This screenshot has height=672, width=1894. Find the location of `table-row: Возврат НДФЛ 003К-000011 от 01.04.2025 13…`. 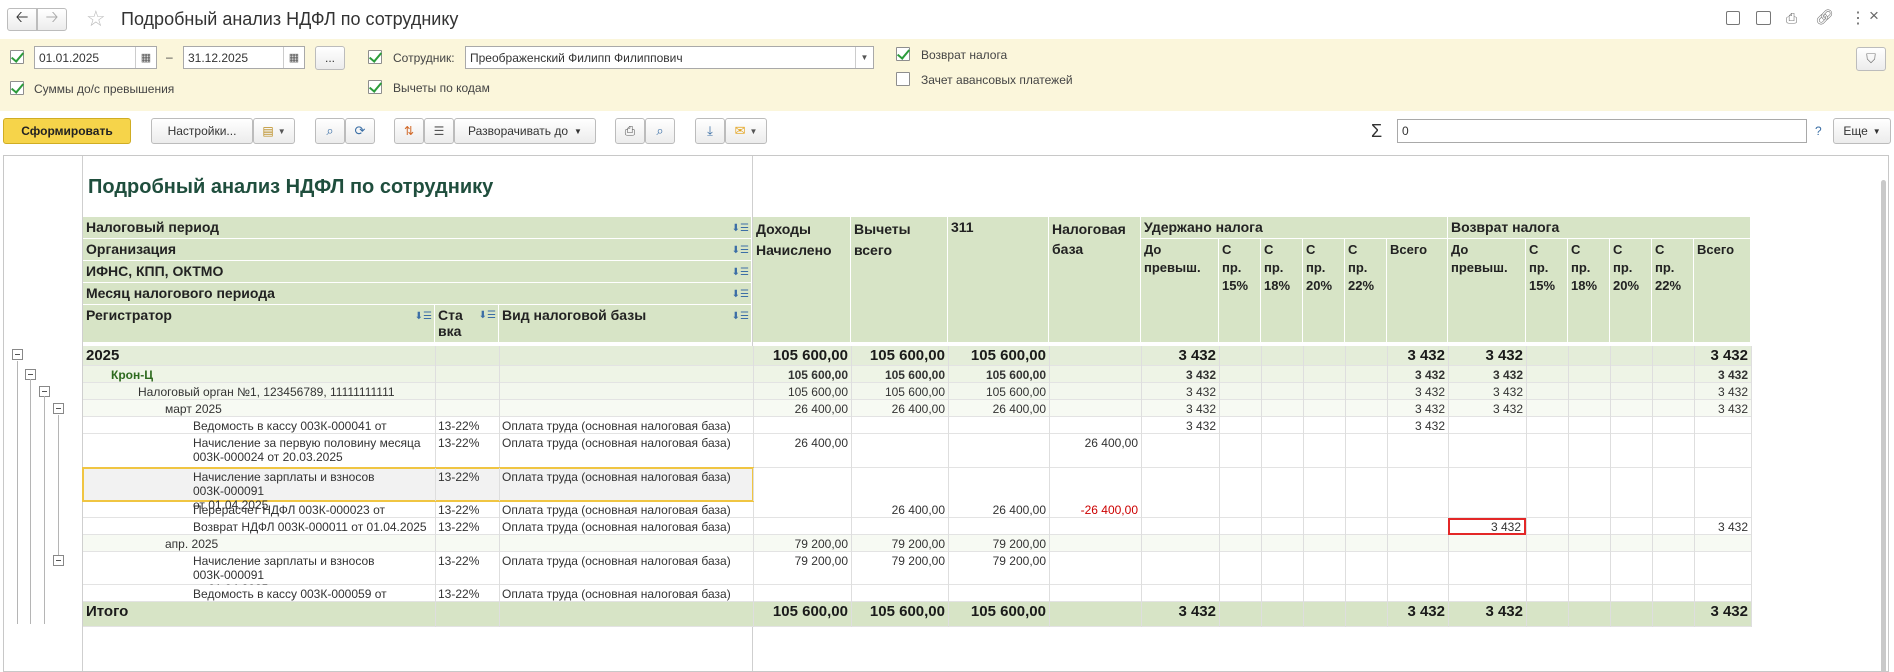

table-row: Возврат НДФЛ 003К-000011 от 01.04.2025 13… is located at coordinates (917, 526).